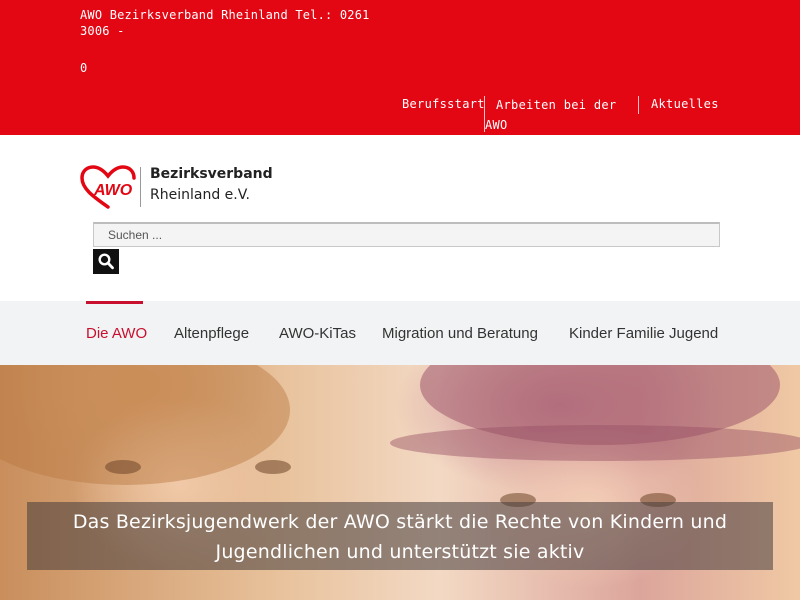 Image resolution: width=800 pixels, height=600 pixels. Describe the element at coordinates (114, 302) in the screenshot. I see `active-nav-indicator` at that location.